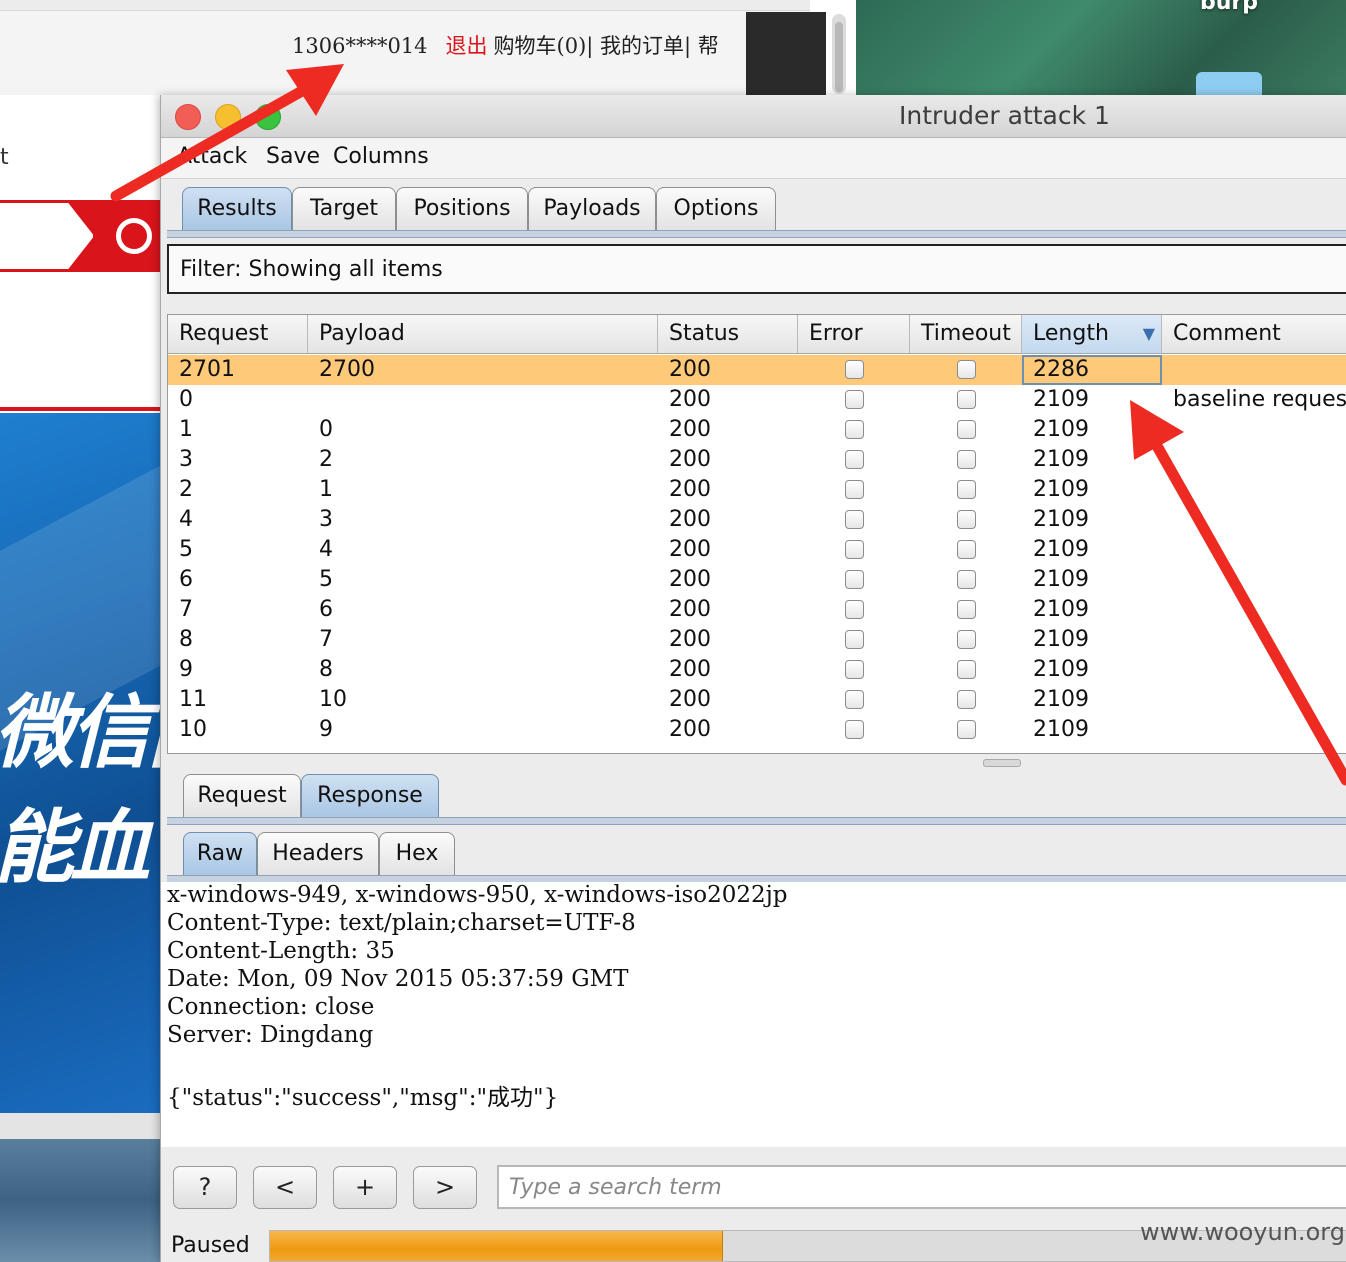  Describe the element at coordinates (326, 519) in the screenshot. I see `cell-payload: 3` at that location.